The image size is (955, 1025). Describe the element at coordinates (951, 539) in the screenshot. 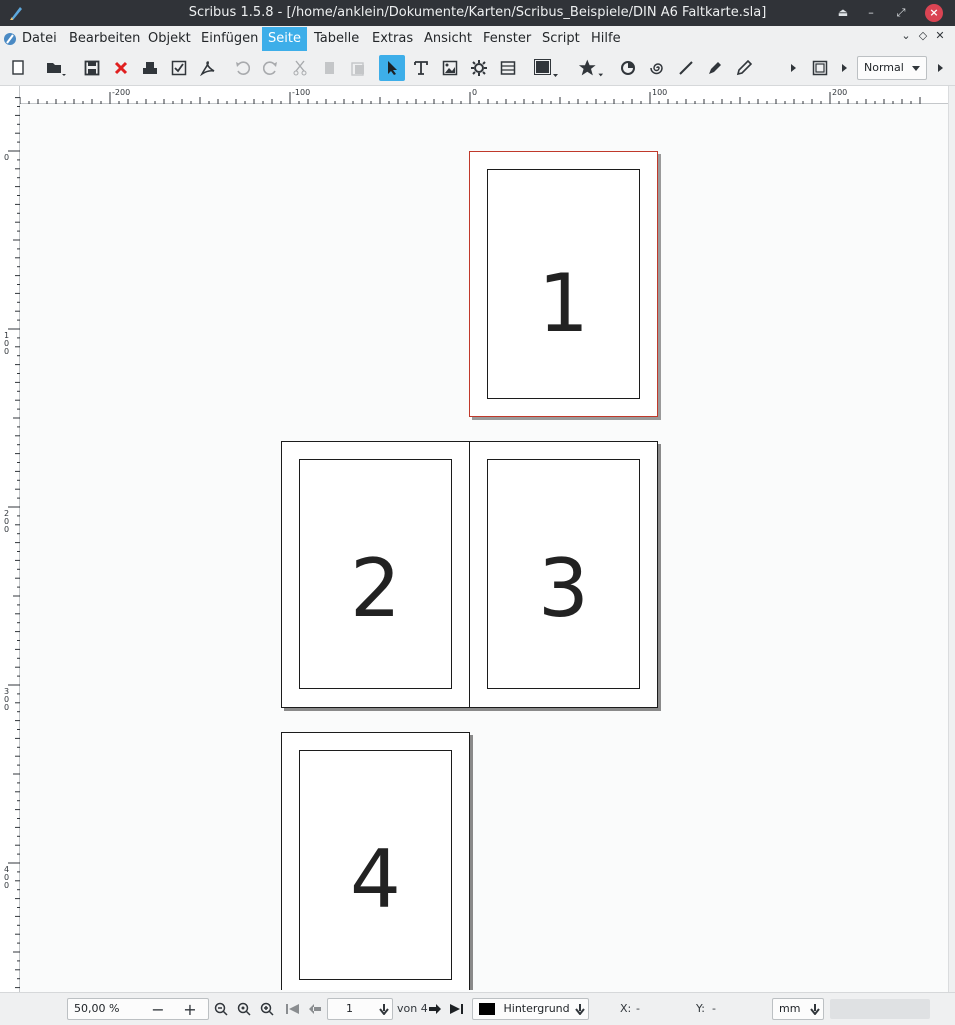

I see `vertical-scrollbar` at that location.